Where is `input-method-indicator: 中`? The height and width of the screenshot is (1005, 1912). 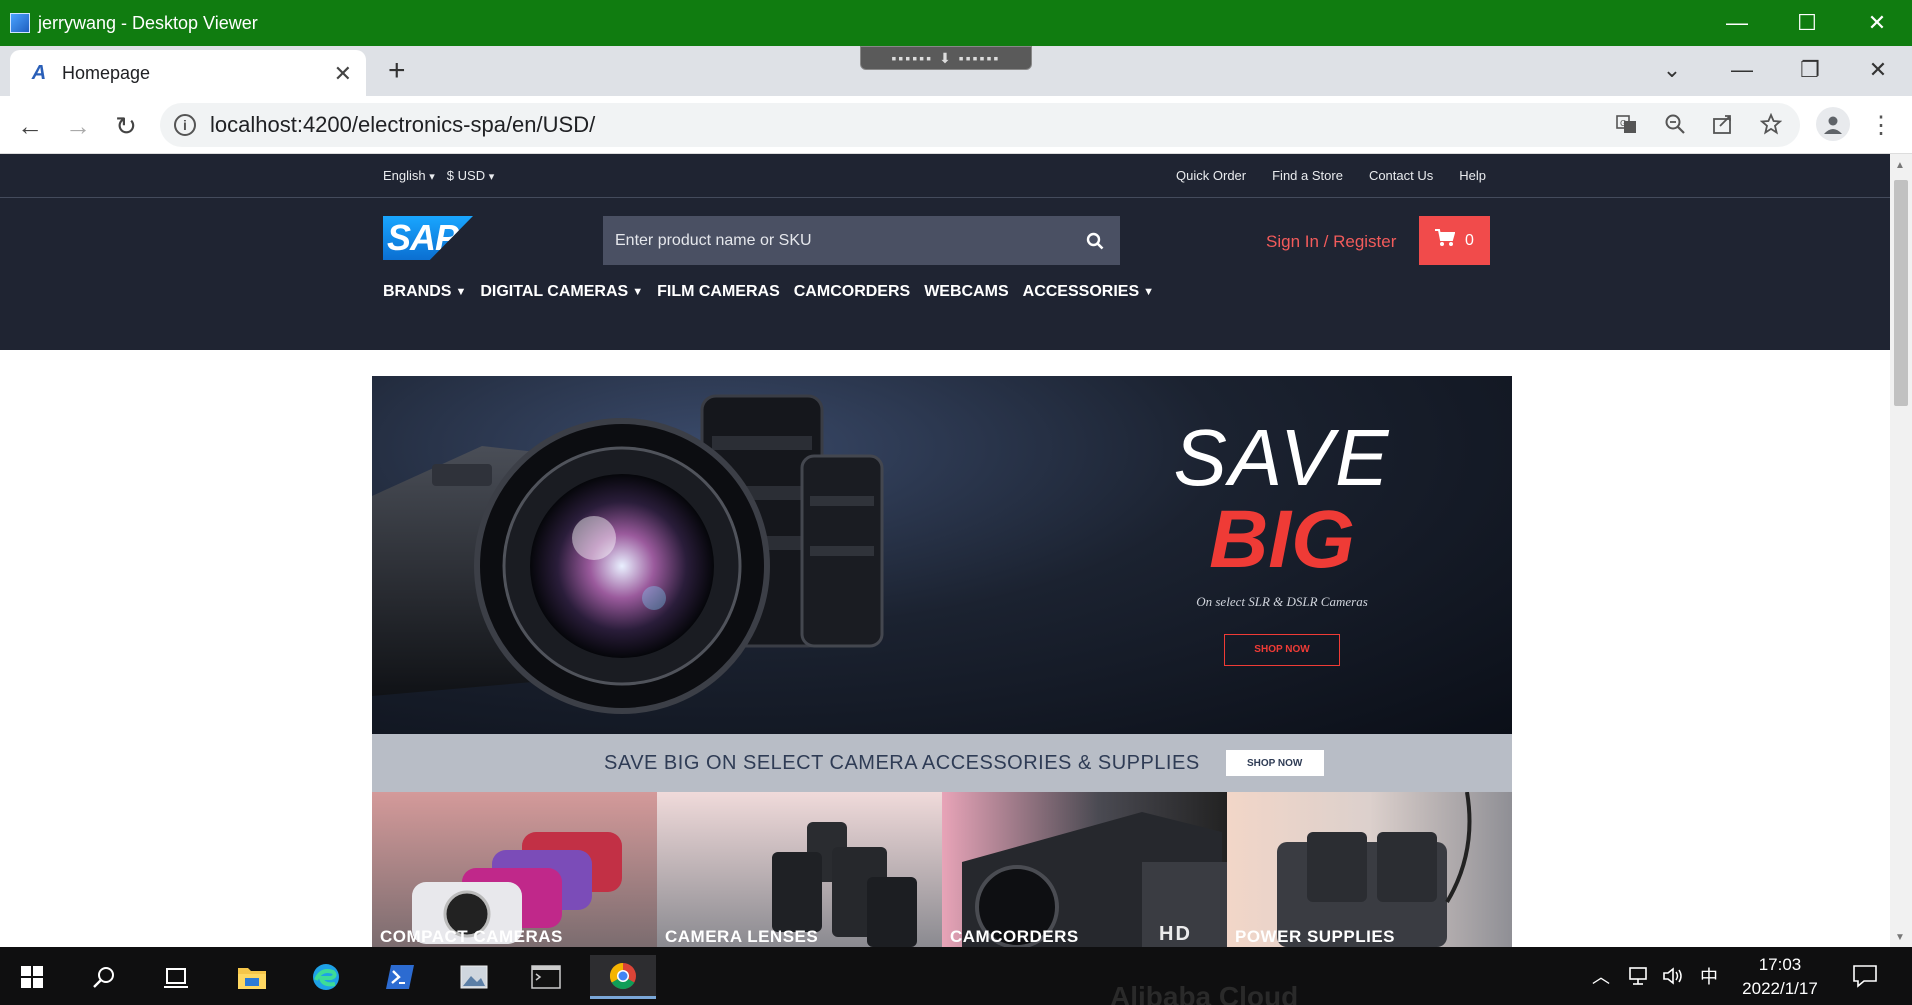
input-method-indicator: 中 is located at coordinates (1709, 976).